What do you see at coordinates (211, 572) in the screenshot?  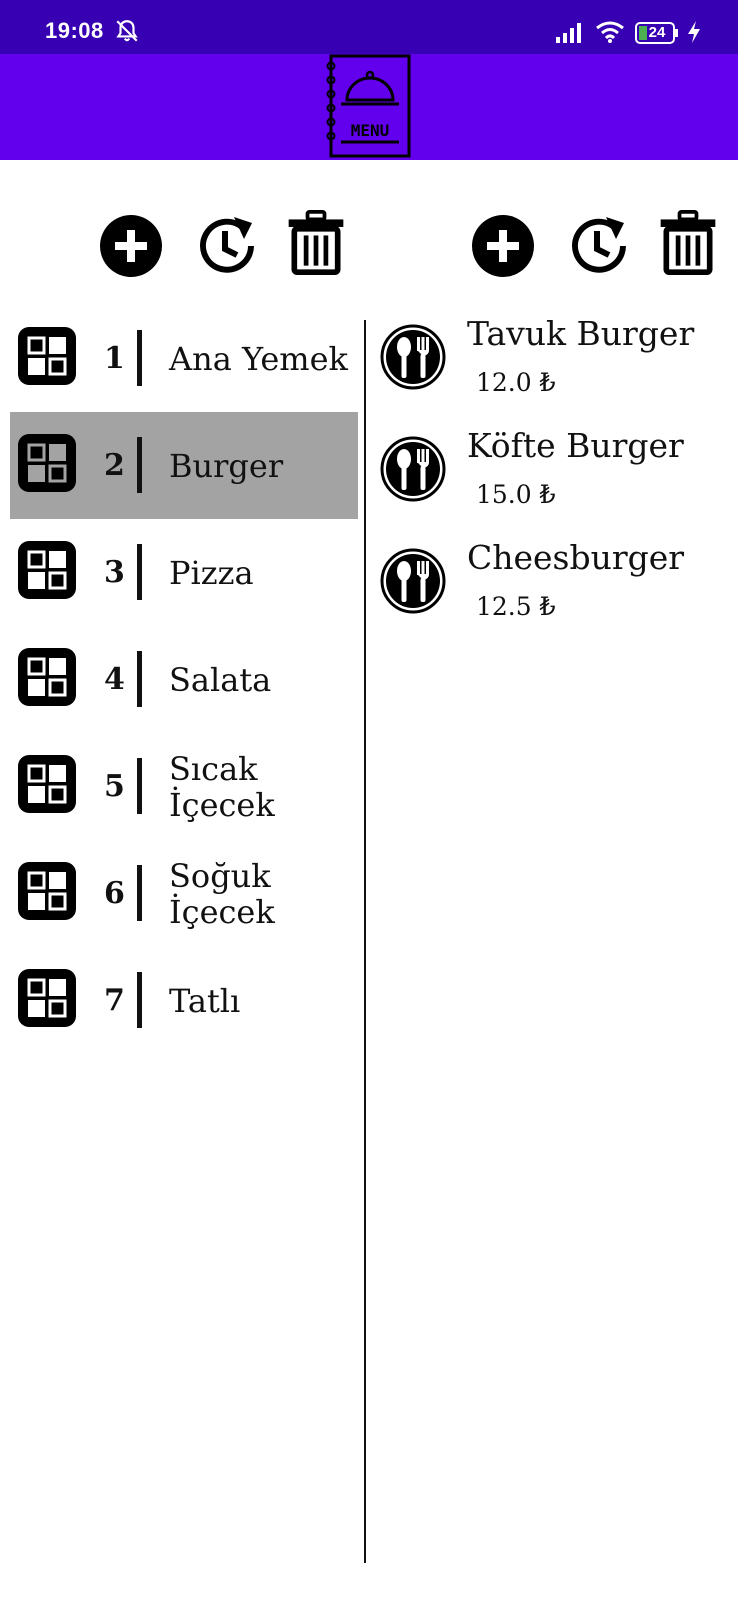 I see `category-name: Pizza` at bounding box center [211, 572].